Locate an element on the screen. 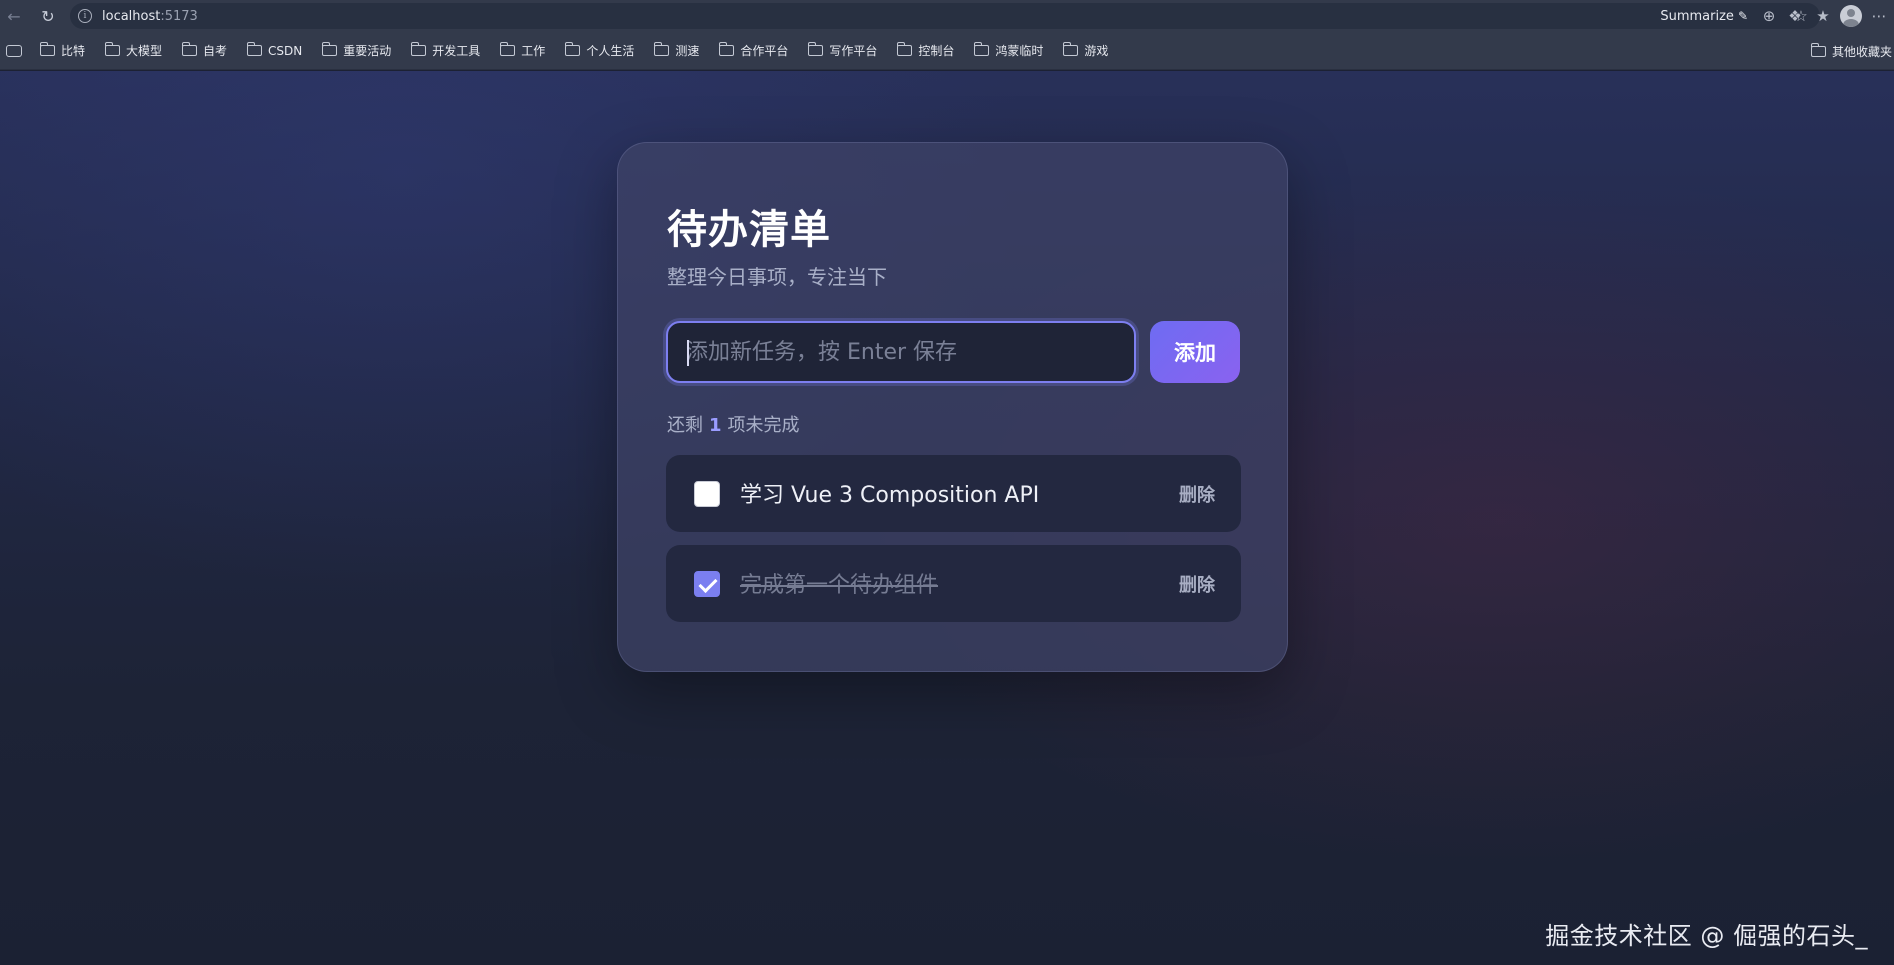 The height and width of the screenshot is (965, 1894). bookmark-label: 工作 is located at coordinates (533, 51).